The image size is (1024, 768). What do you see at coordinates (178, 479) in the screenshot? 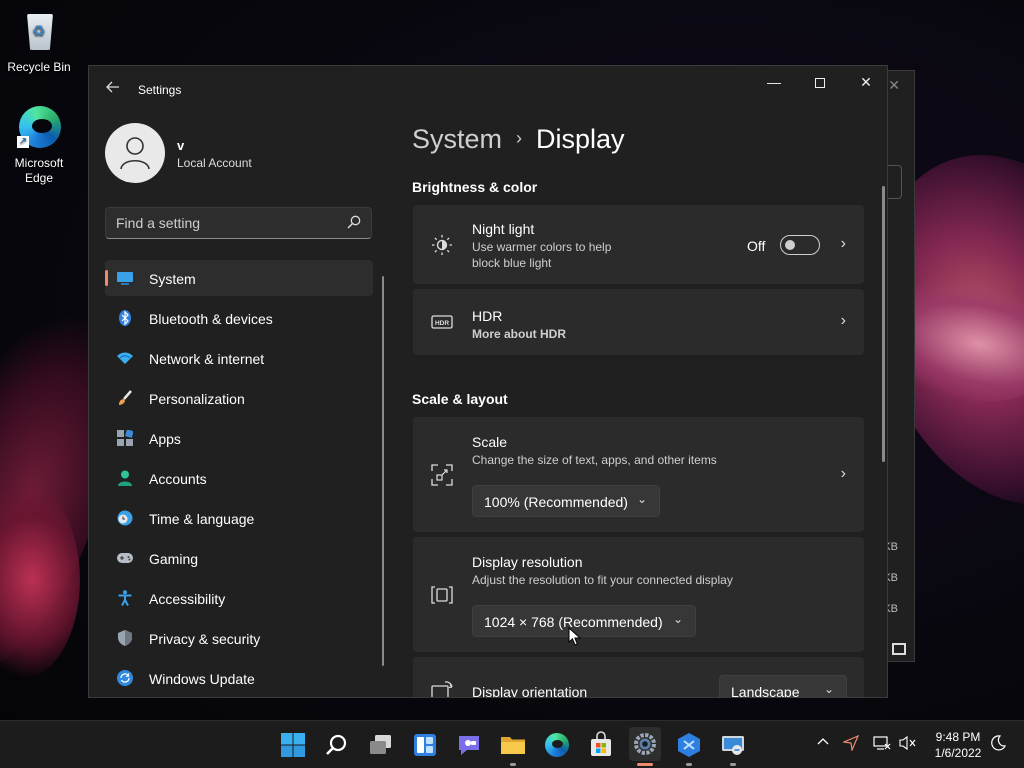
I see `sidebar-item-label: Accounts` at bounding box center [178, 479].